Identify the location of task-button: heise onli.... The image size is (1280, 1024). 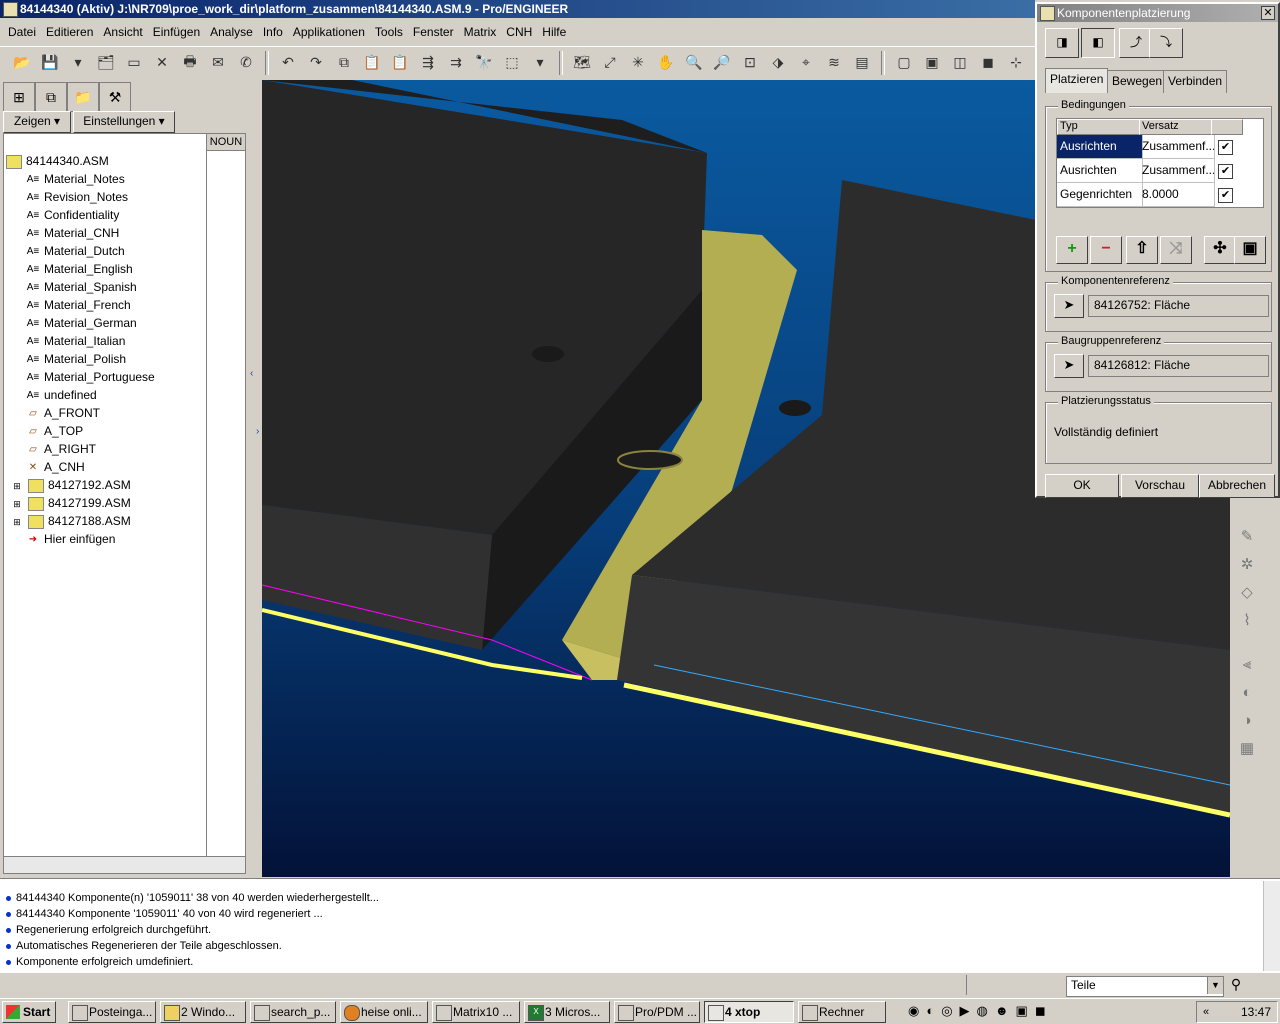
(384, 1012).